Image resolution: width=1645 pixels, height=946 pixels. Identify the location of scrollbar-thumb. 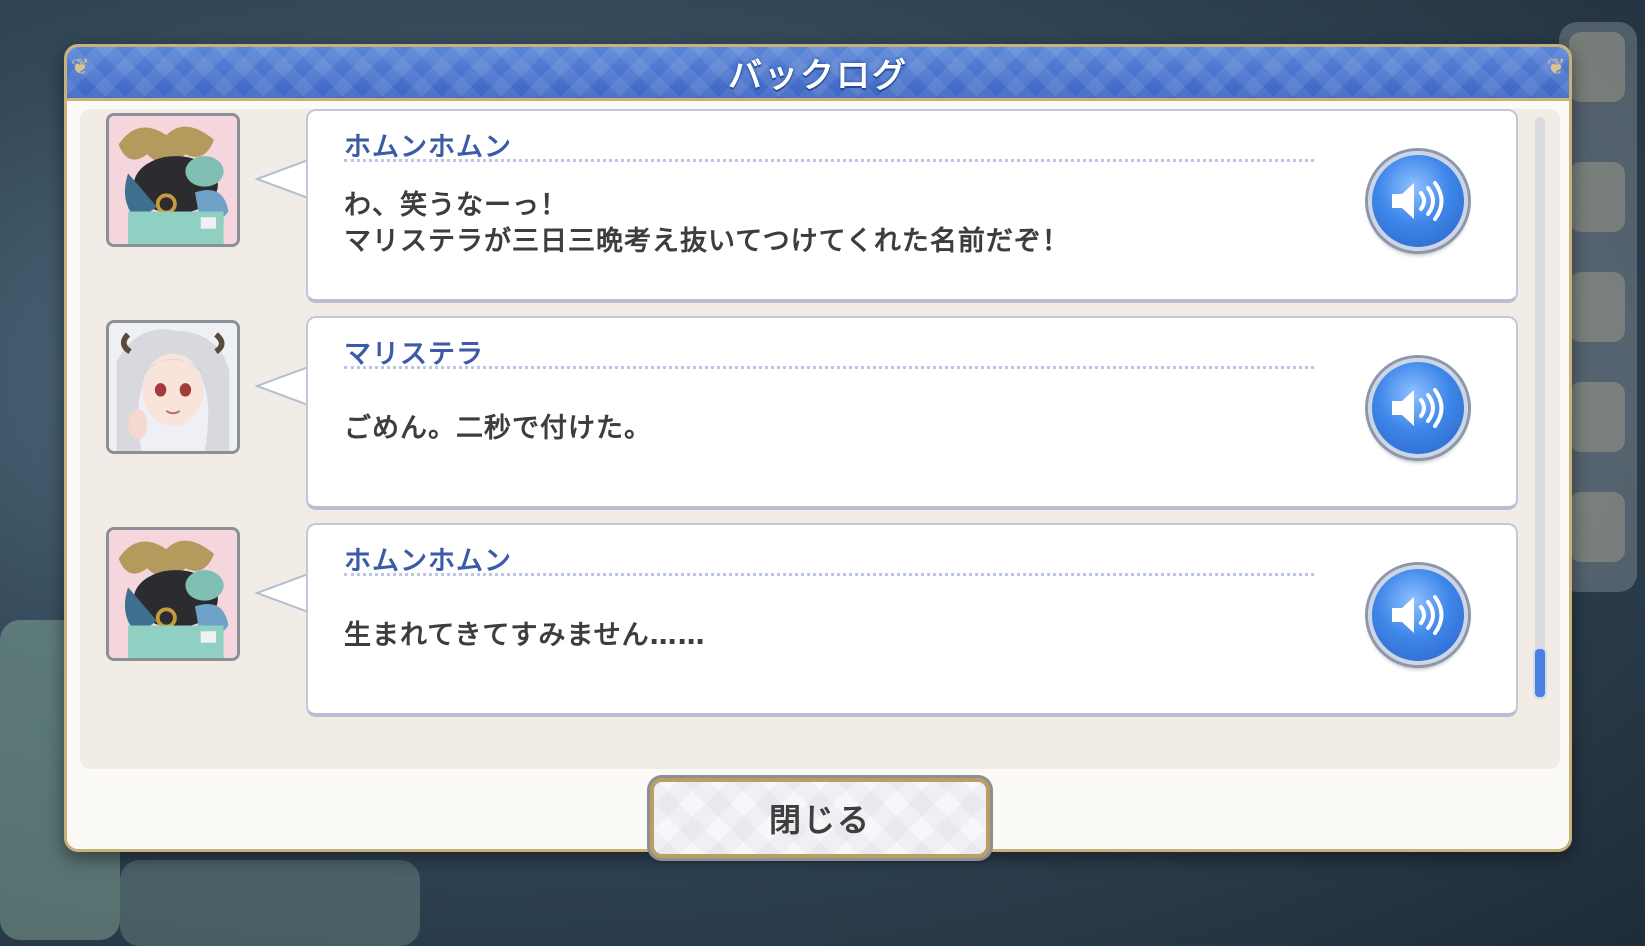
(1540, 673).